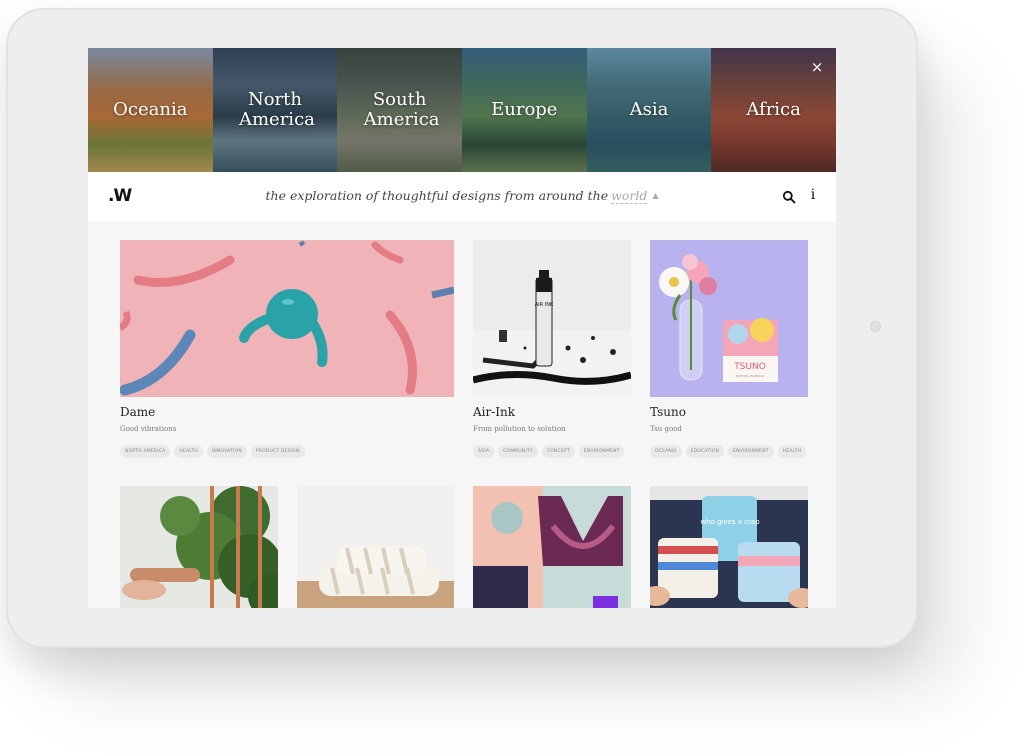 Image resolution: width=1024 pixels, height=756 pixels. I want to click on tag-chip: PRODUCT DESIGN, so click(277, 451).